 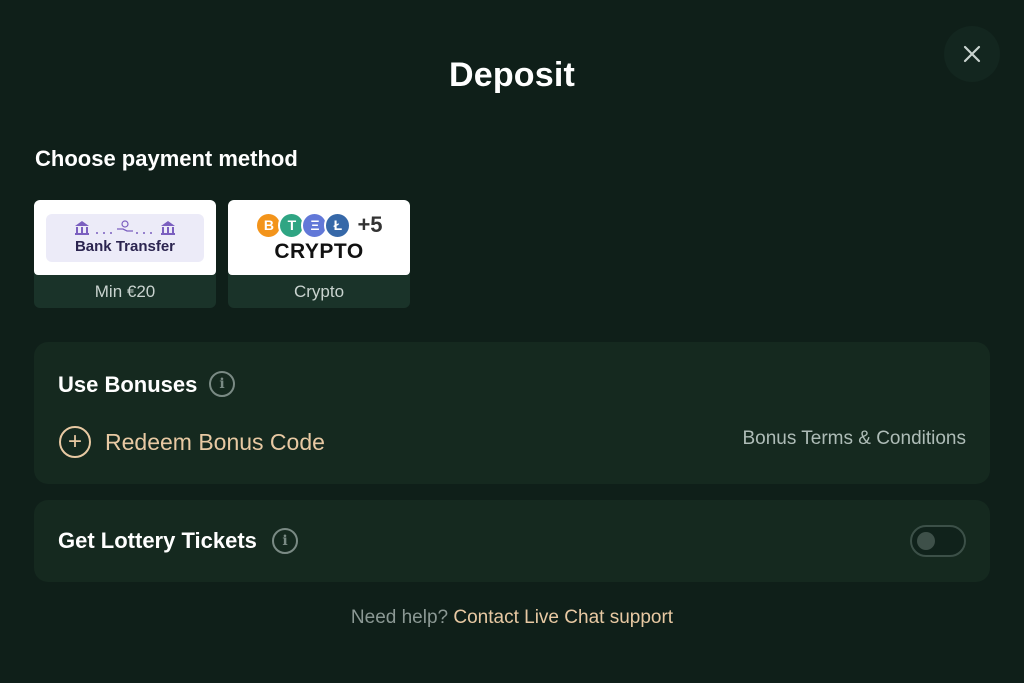 What do you see at coordinates (157, 540) in the screenshot?
I see `lottery-title: Get Lottery Tickets` at bounding box center [157, 540].